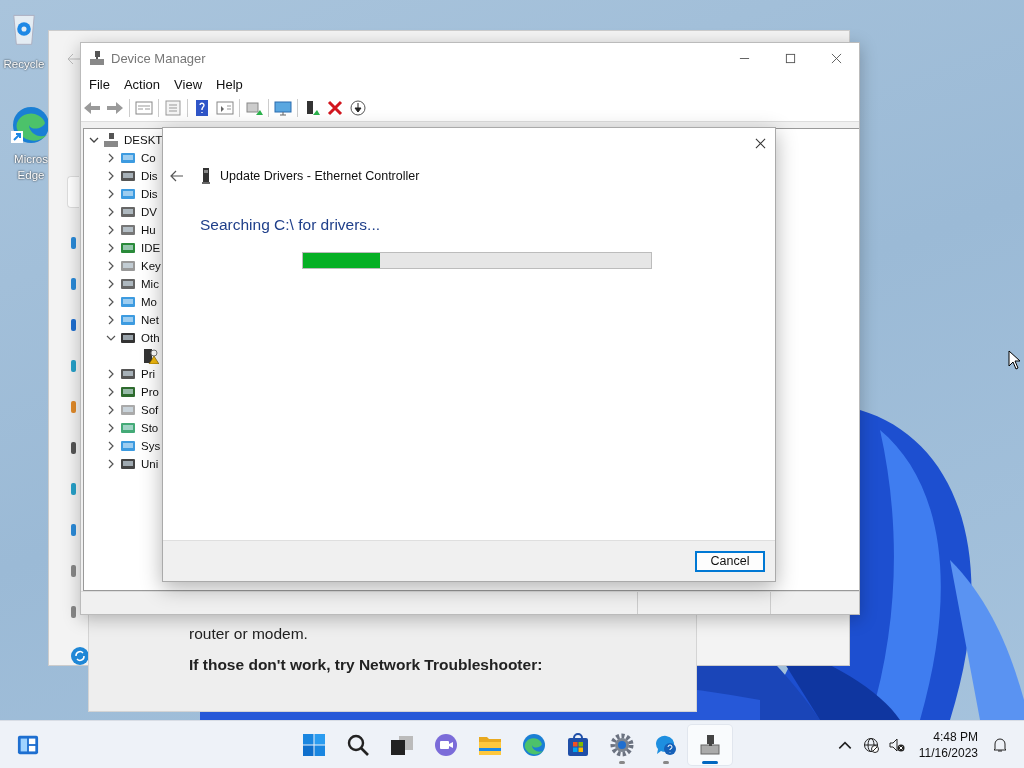 This screenshot has width=1024, height=768. Describe the element at coordinates (206, 176) in the screenshot. I see `network-adapter-icon` at that location.